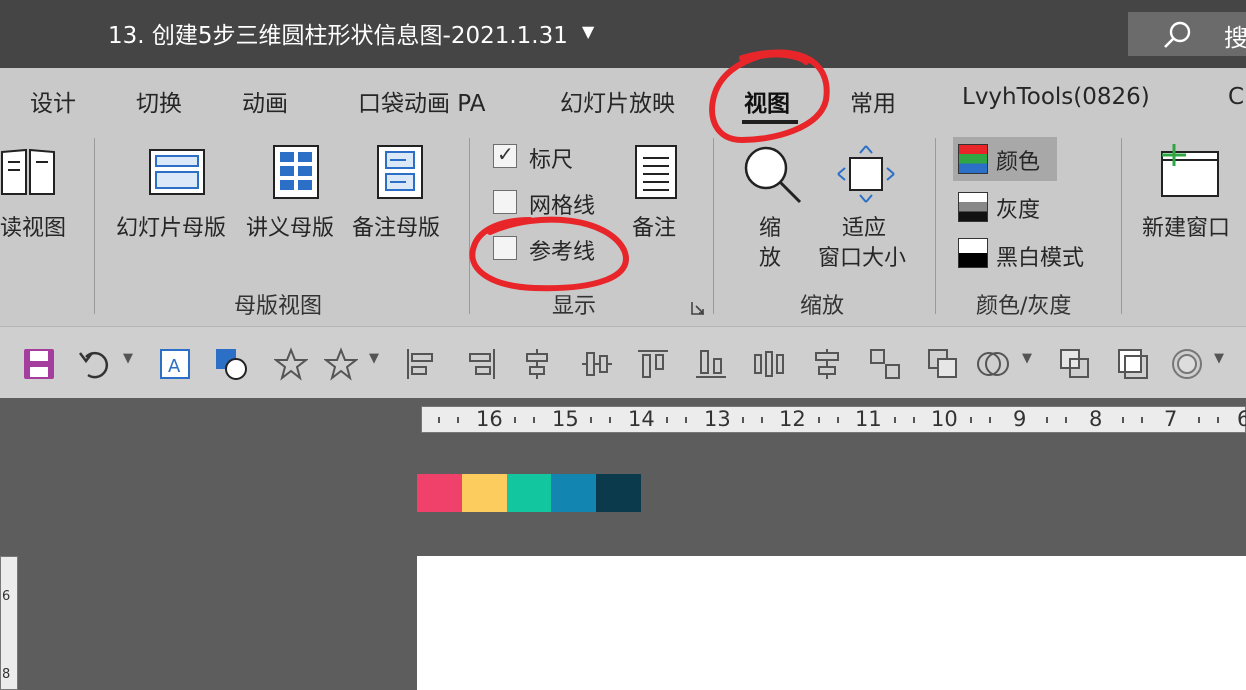  I want to click on tab-pocket-animation: 口袋动画 PA, so click(421, 101).